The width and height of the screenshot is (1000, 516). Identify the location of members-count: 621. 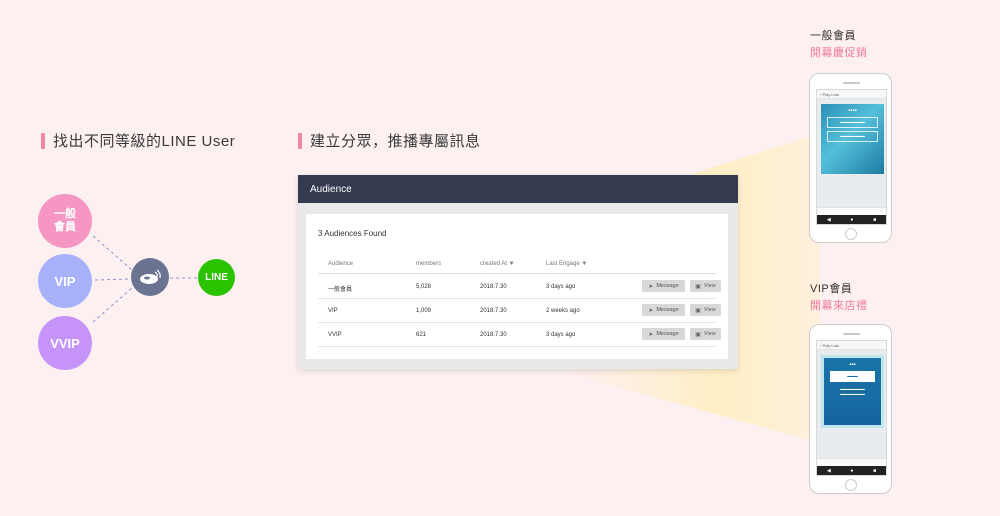
(421, 335).